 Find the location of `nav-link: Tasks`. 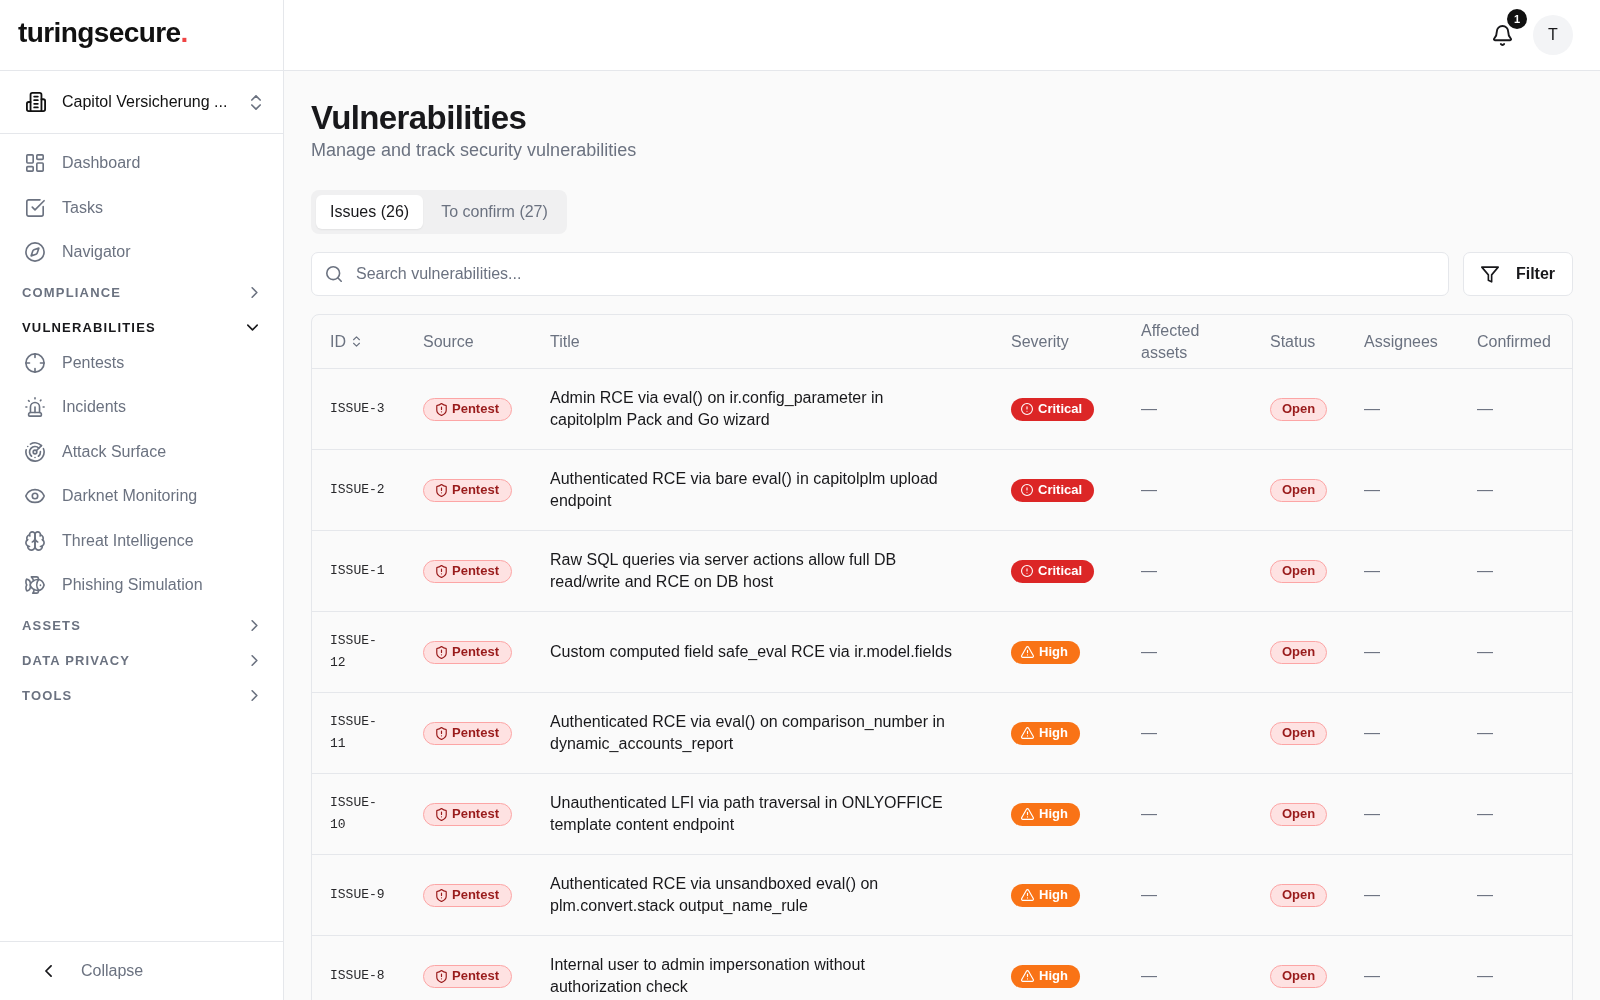

nav-link: Tasks is located at coordinates (141, 207).